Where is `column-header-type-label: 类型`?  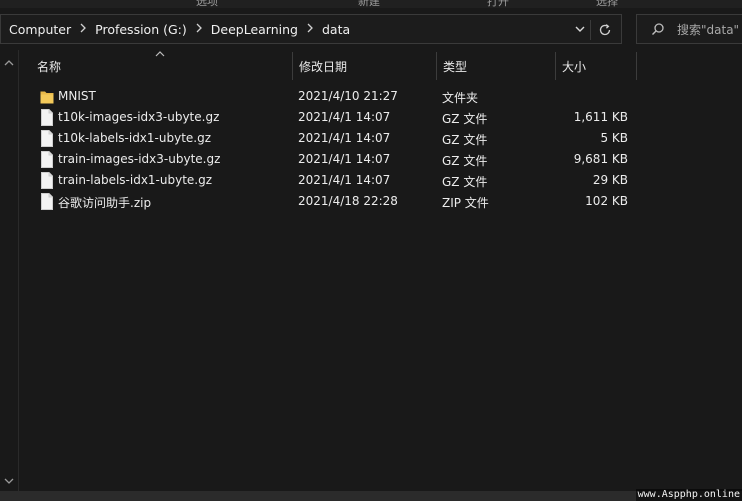
column-header-type-label: 类型 is located at coordinates (455, 66).